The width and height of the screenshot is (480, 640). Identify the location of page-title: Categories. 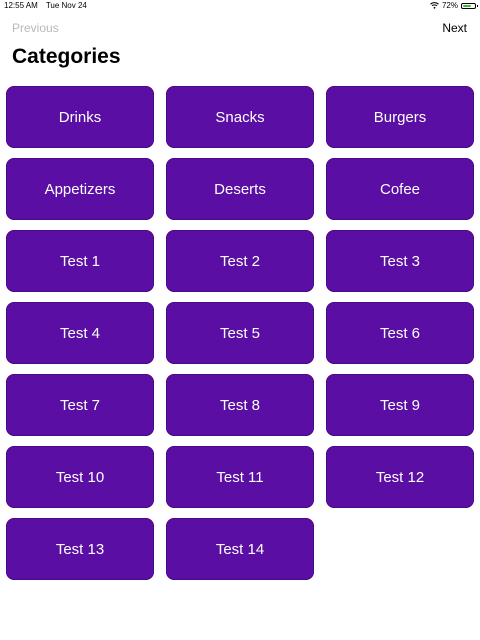
(66, 56).